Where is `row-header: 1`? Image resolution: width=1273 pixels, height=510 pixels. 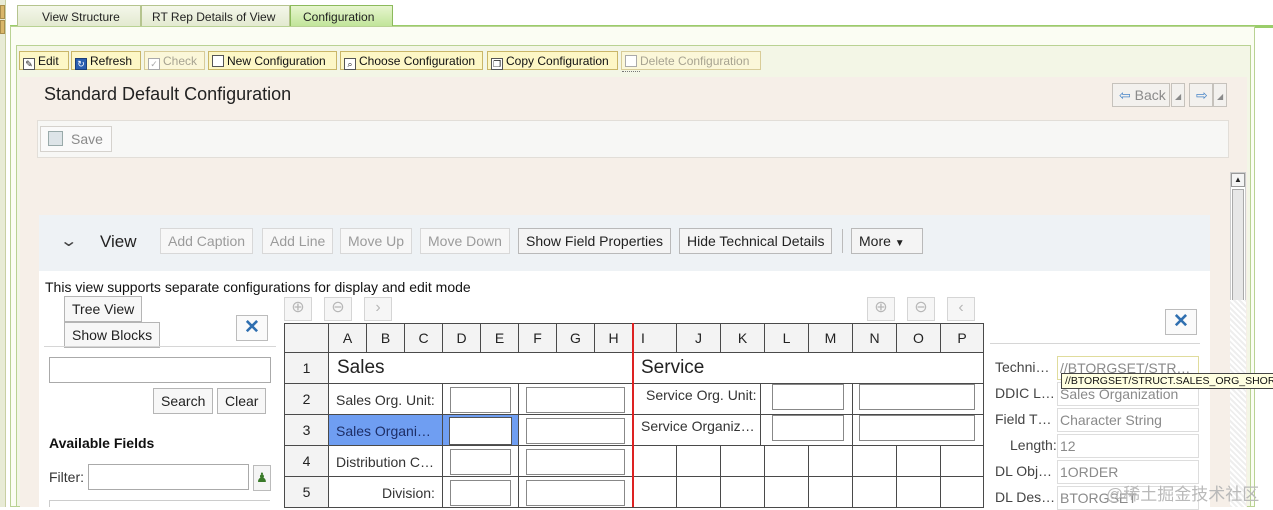 row-header: 1 is located at coordinates (306, 368).